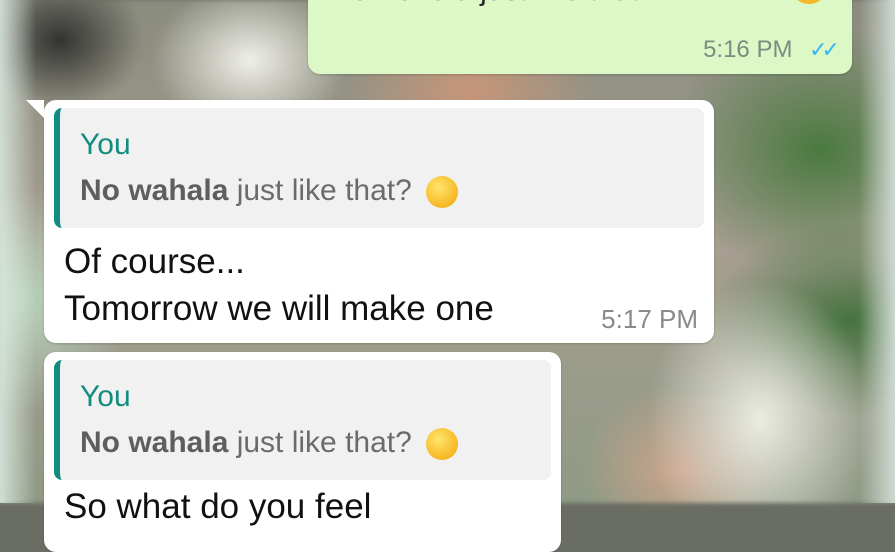 The width and height of the screenshot is (895, 552). I want to click on screen-edge-left, so click(18, 251).